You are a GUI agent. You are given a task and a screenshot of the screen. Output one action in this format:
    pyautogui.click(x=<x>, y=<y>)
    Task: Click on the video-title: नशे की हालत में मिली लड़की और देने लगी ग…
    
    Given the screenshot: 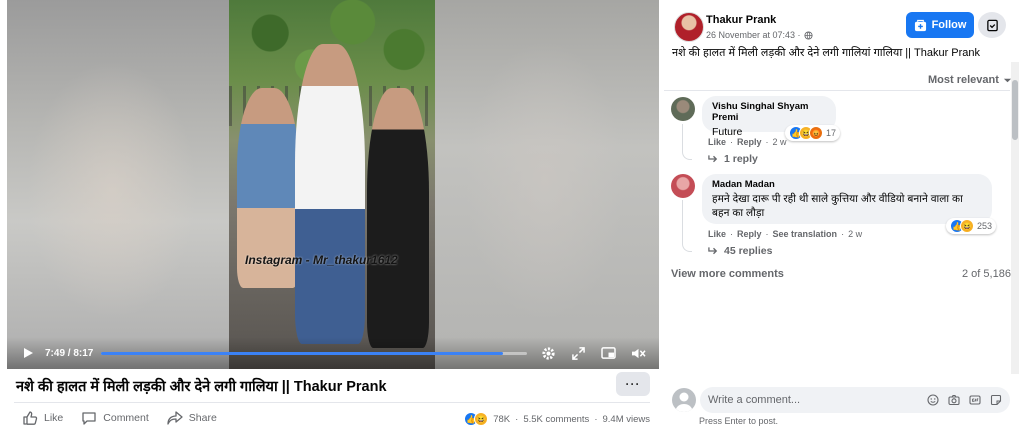 What is the action you would take?
    pyautogui.click(x=201, y=387)
    